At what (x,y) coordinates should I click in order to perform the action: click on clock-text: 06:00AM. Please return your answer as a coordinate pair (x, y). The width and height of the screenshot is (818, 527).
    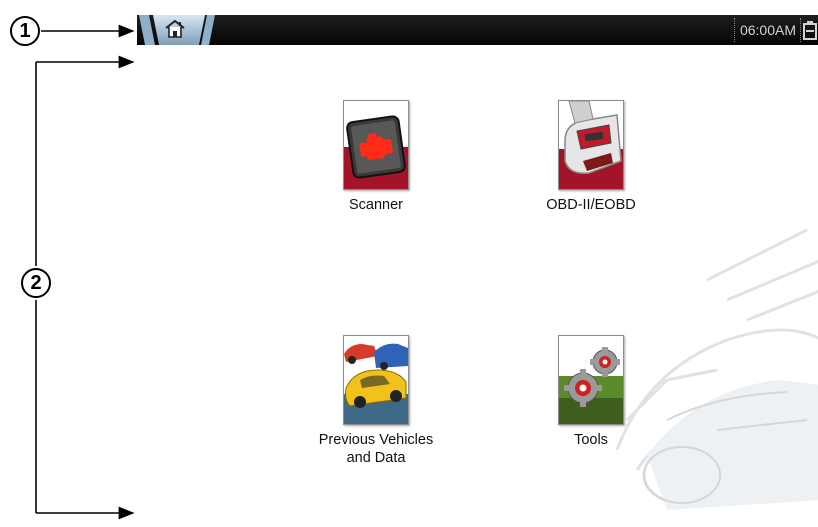
    Looking at the image, I should click on (767, 30).